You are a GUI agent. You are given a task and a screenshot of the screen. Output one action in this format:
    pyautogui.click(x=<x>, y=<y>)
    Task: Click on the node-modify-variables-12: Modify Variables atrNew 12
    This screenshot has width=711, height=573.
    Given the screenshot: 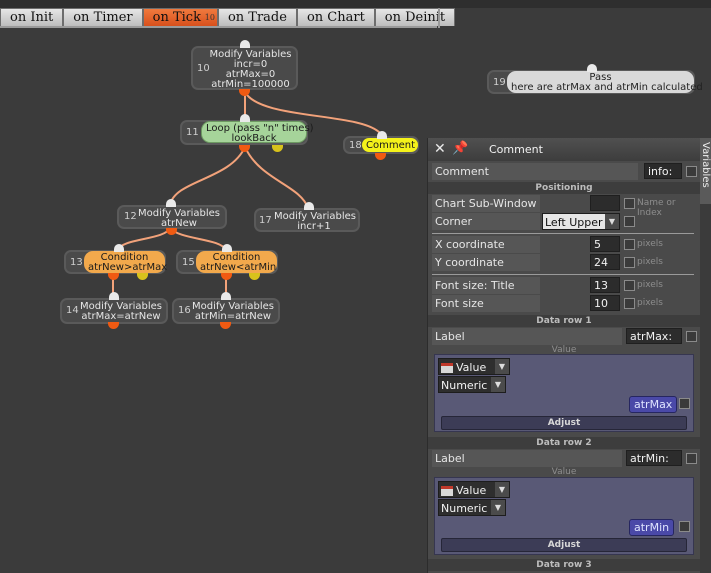 What is the action you would take?
    pyautogui.click(x=172, y=217)
    